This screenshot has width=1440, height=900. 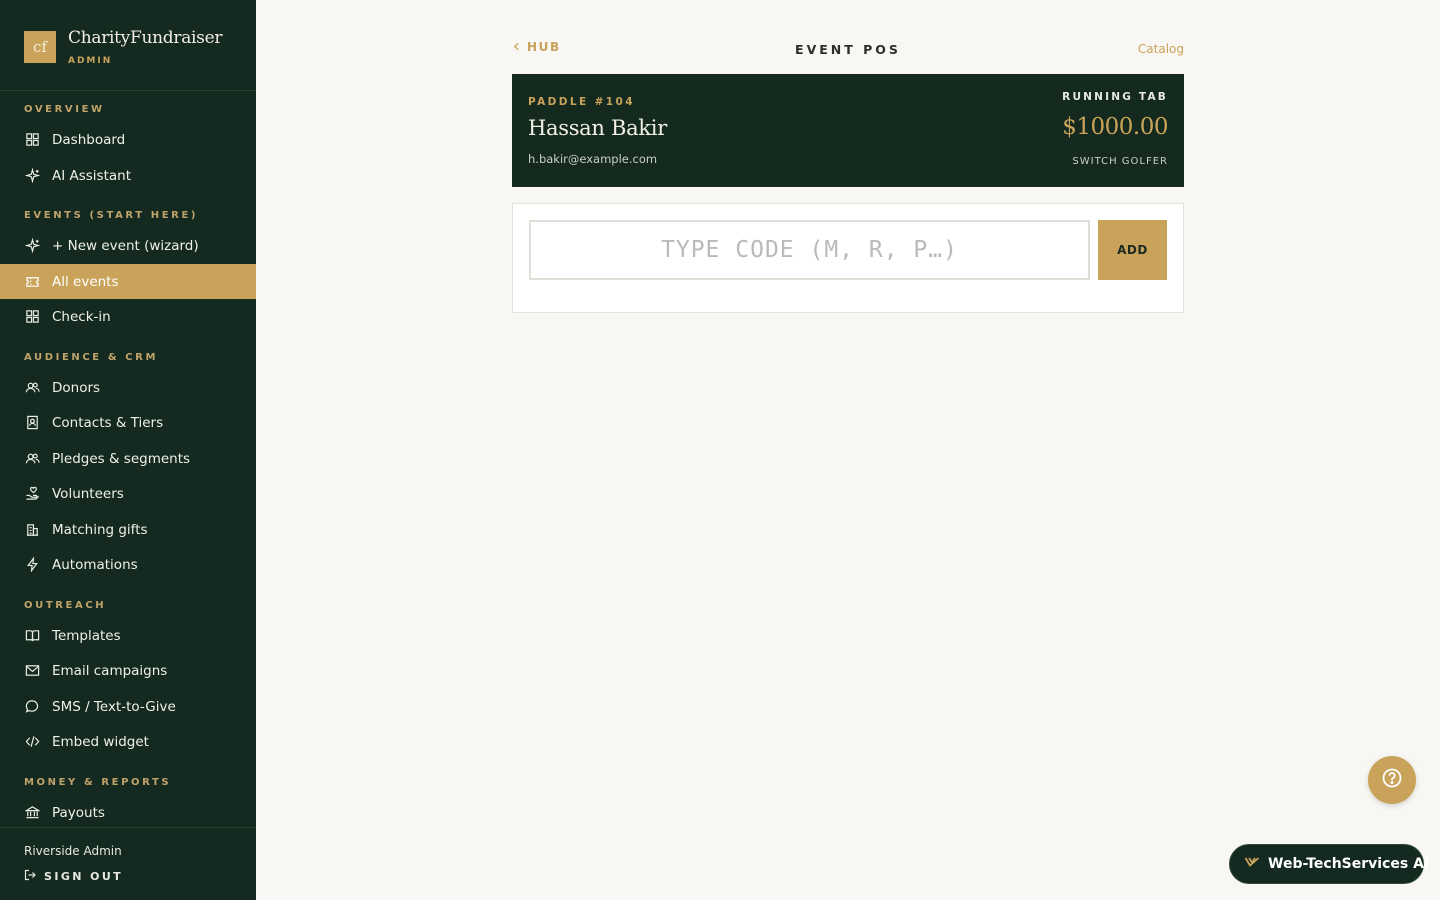 I want to click on donor-email: h.bakir@example.com, so click(x=593, y=159).